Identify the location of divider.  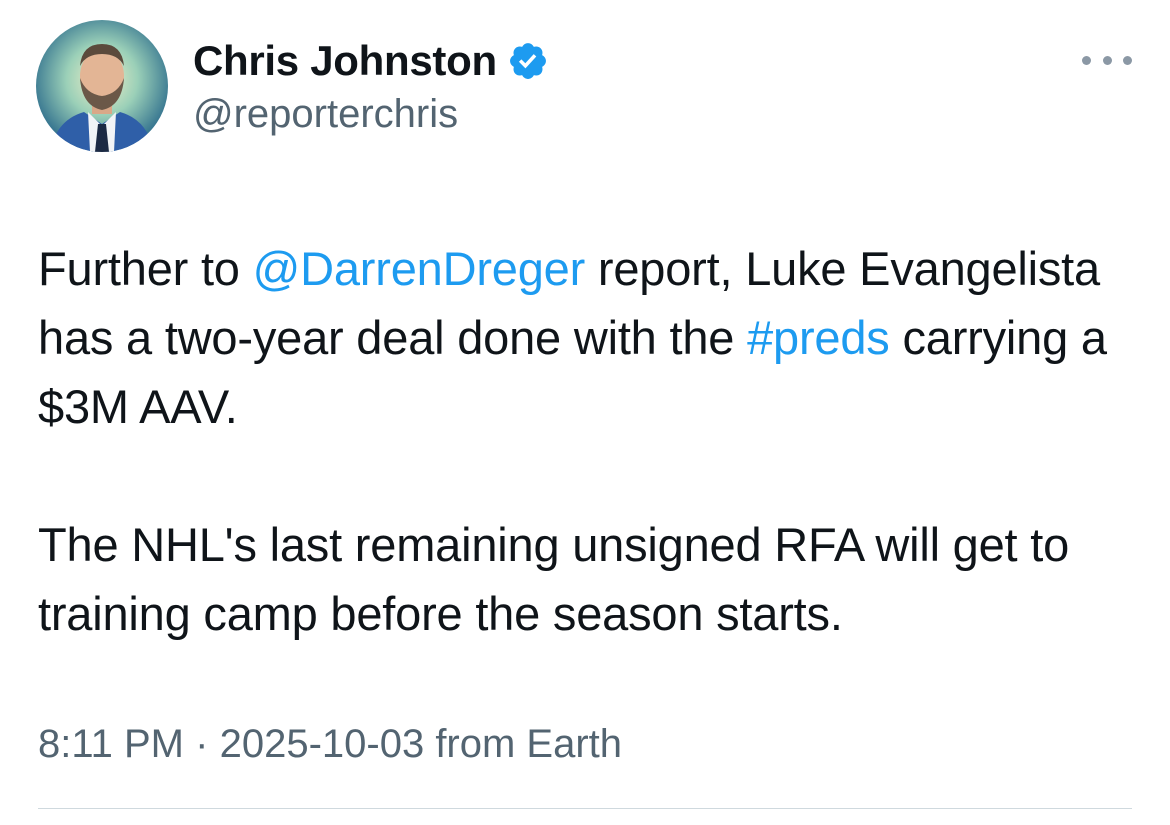
(585, 808).